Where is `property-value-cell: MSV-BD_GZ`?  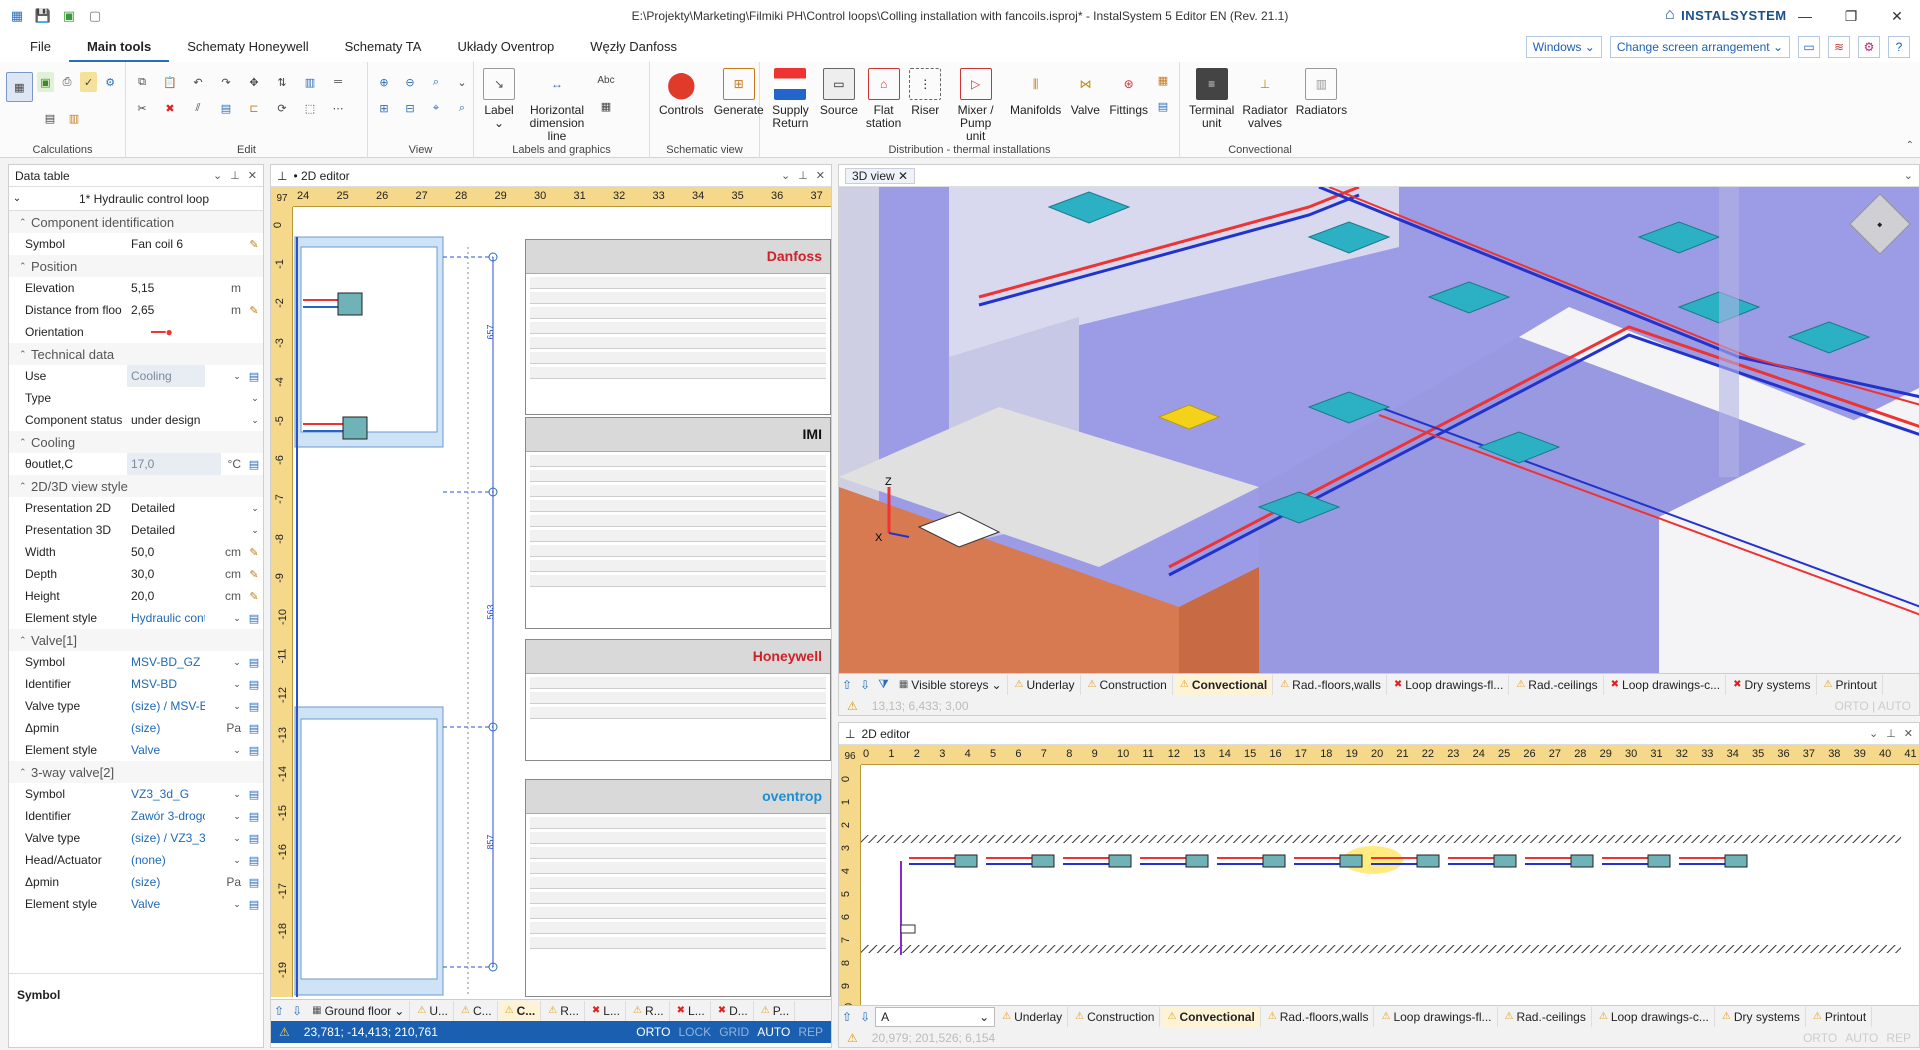 property-value-cell: MSV-BD_GZ is located at coordinates (166, 662).